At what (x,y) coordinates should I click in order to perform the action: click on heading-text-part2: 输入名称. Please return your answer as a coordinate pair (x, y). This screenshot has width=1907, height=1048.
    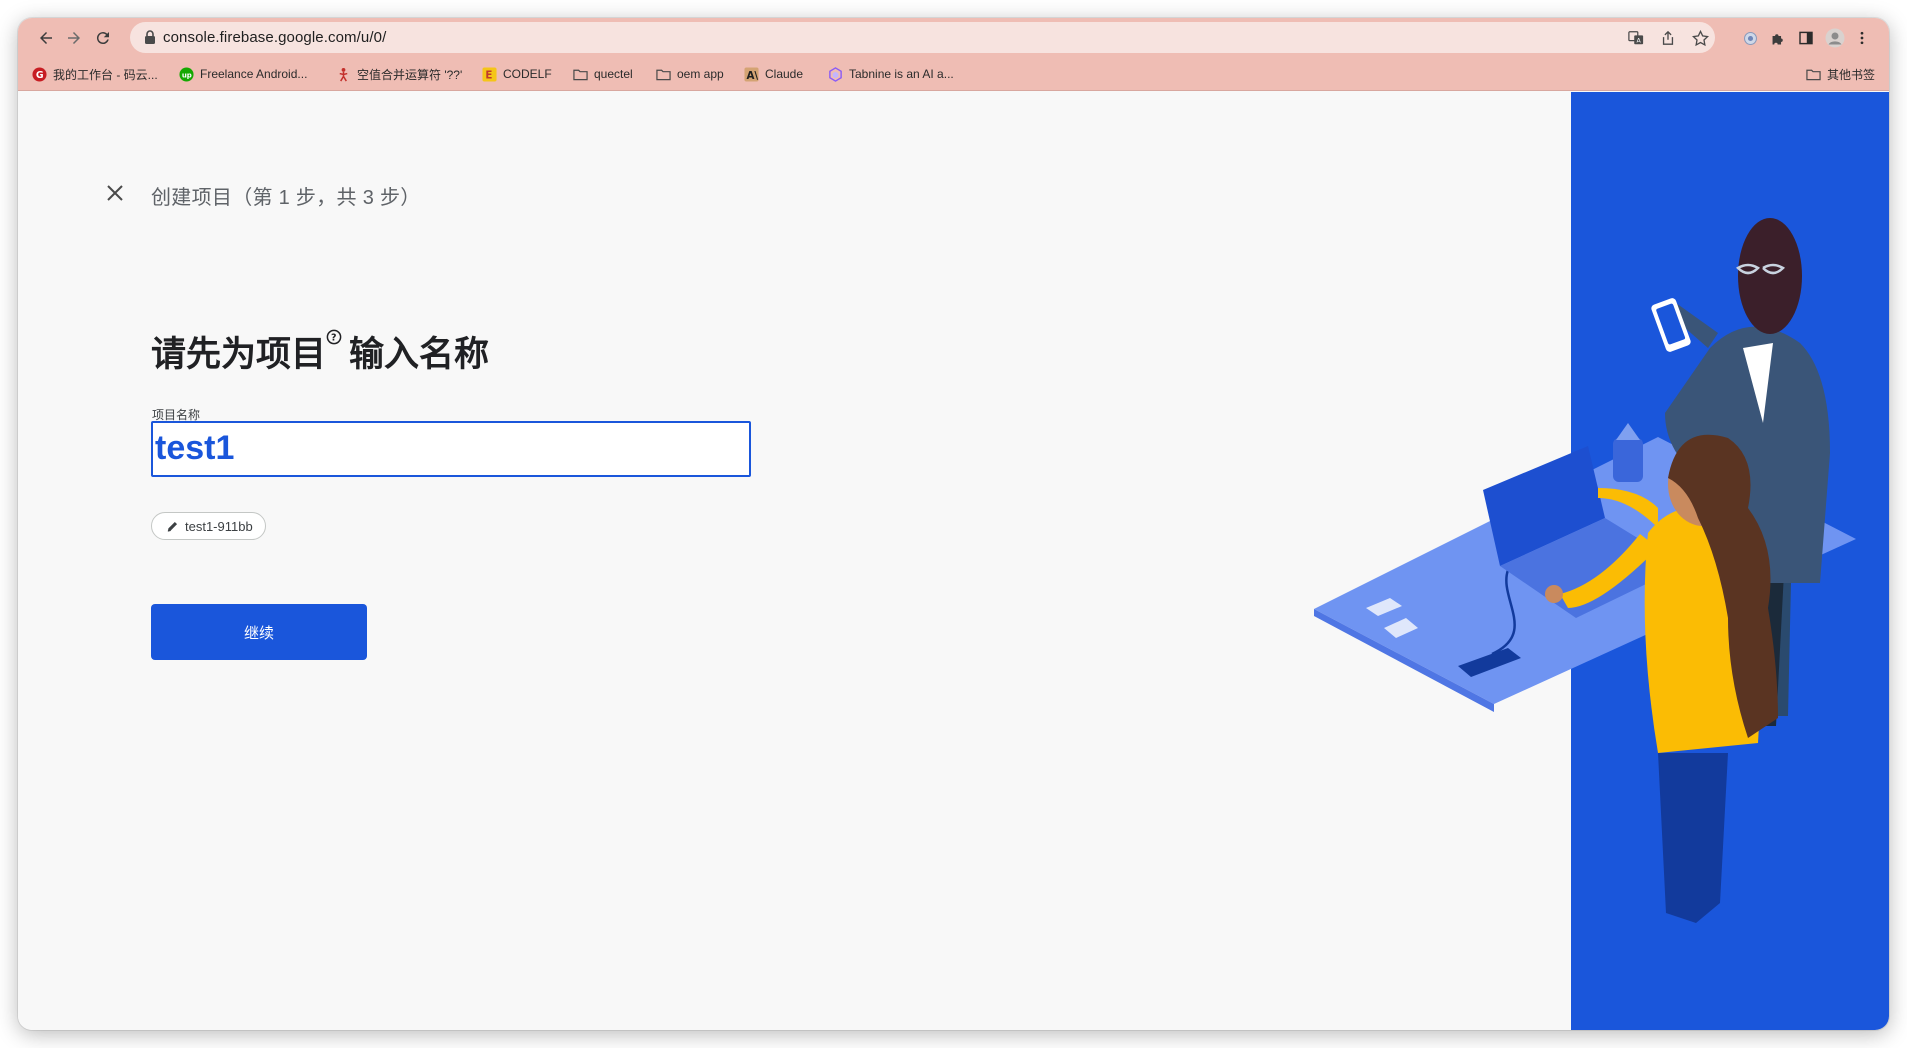
    Looking at the image, I should click on (419, 354).